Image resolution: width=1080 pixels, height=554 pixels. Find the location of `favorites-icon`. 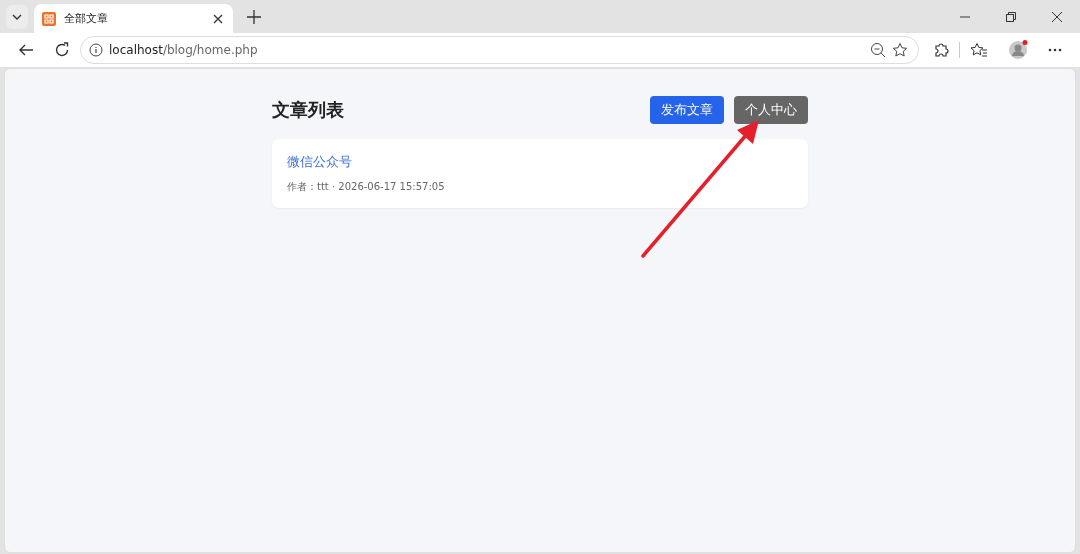

favorites-icon is located at coordinates (979, 50).